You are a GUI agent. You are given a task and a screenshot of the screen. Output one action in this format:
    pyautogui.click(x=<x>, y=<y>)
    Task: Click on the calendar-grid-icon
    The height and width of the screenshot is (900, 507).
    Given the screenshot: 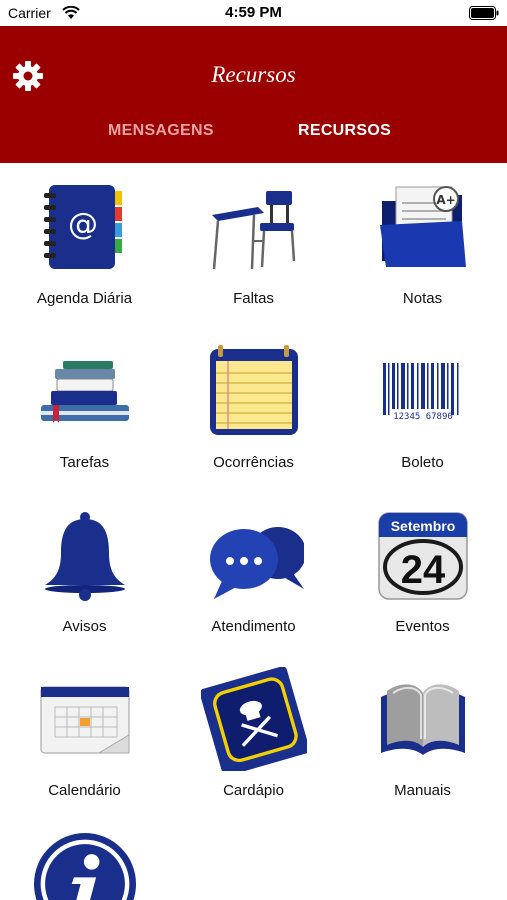 What is the action you would take?
    pyautogui.click(x=85, y=720)
    